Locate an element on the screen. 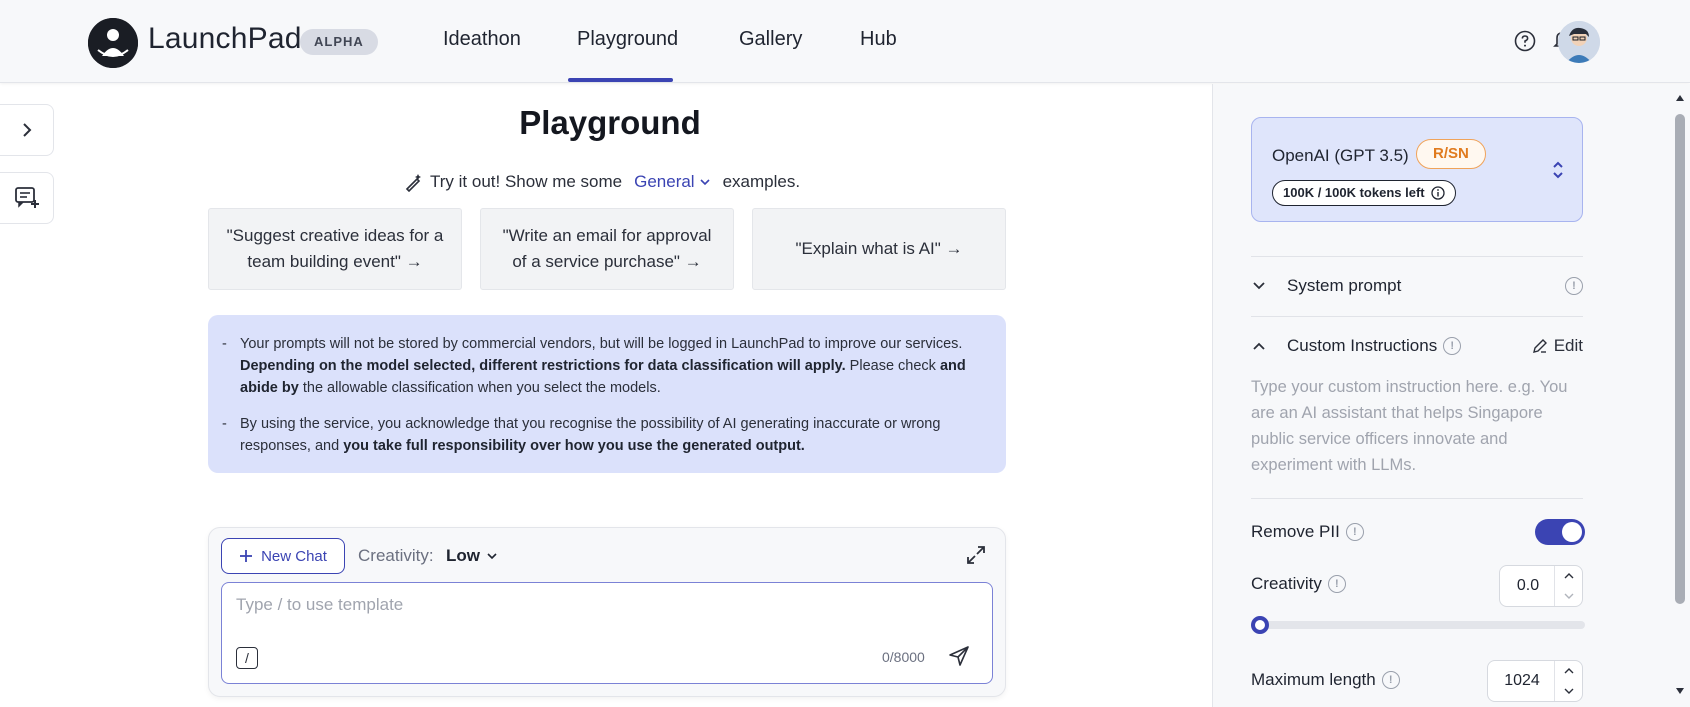 The image size is (1690, 707). prompt-input-container: / 0/8000 is located at coordinates (607, 633).